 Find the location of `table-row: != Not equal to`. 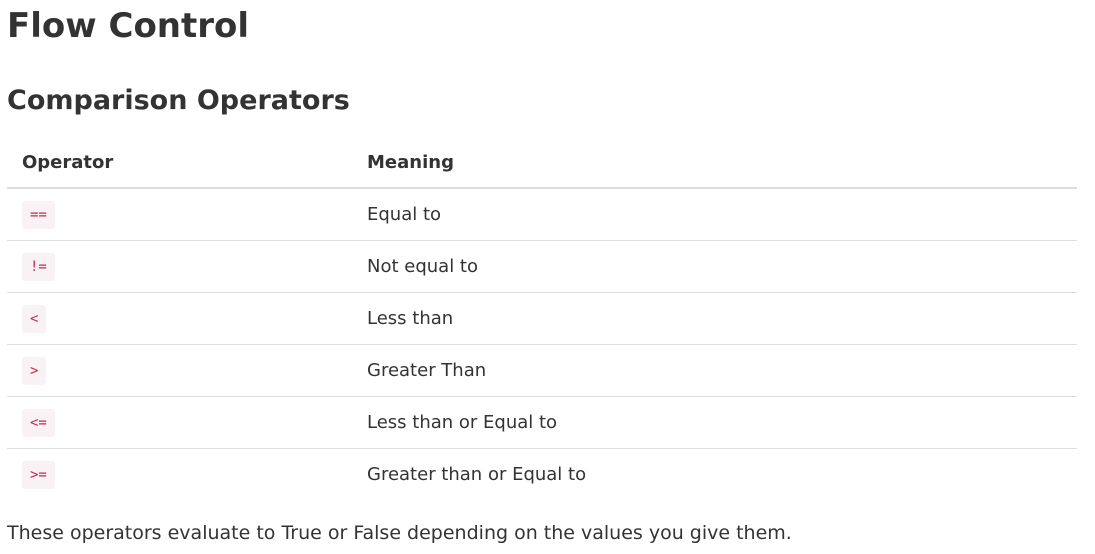

table-row: != Not equal to is located at coordinates (542, 266).